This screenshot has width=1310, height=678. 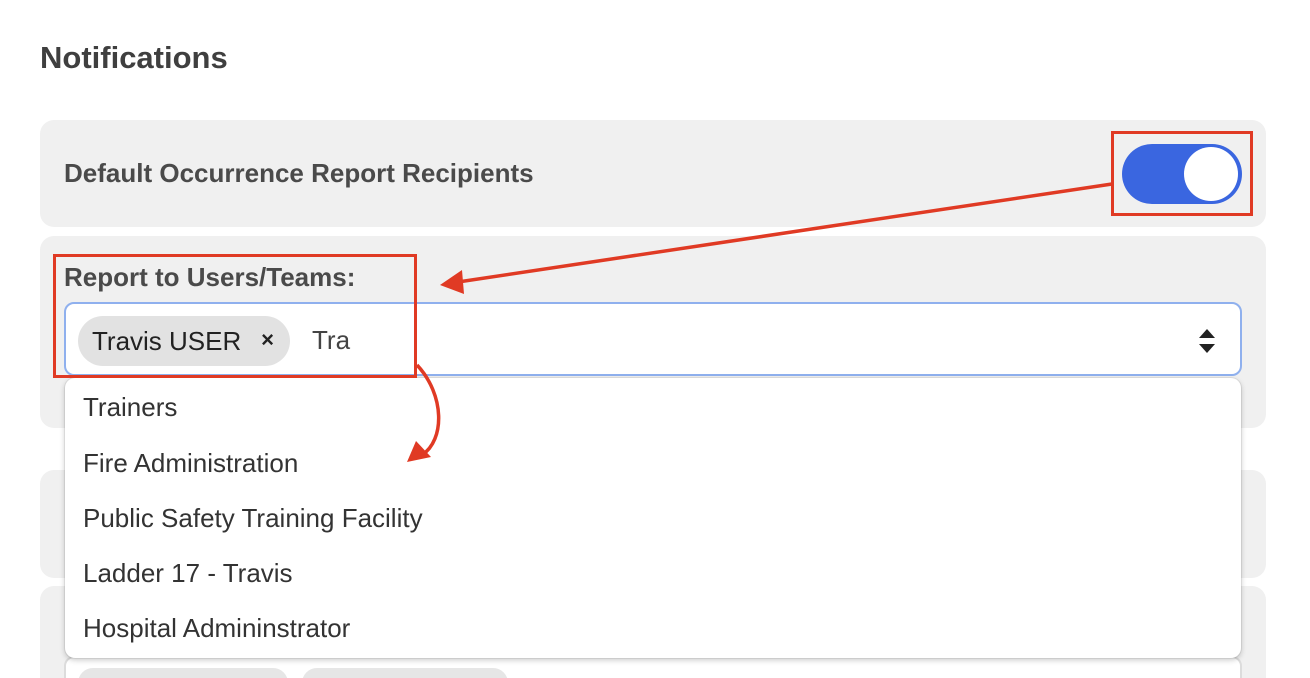 I want to click on option-fire-administration: Fire Administration, so click(x=190, y=463).